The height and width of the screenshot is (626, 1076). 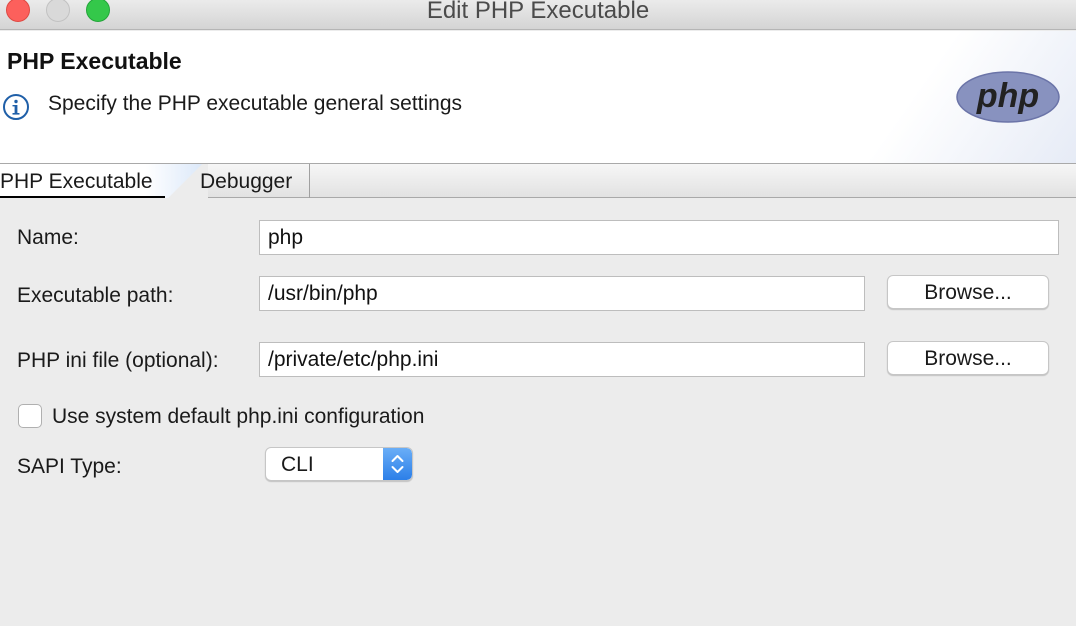 What do you see at coordinates (339, 464) in the screenshot?
I see `sapi-type-select: CLI` at bounding box center [339, 464].